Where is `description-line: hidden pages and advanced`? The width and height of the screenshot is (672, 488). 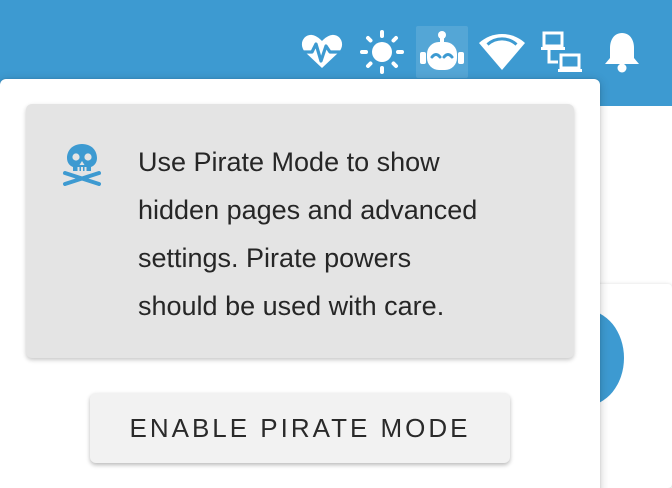
description-line: hidden pages and advanced is located at coordinates (308, 210).